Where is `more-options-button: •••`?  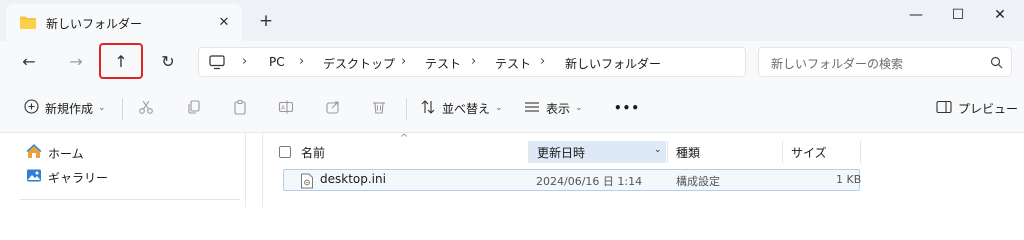 more-options-button: ••• is located at coordinates (627, 108).